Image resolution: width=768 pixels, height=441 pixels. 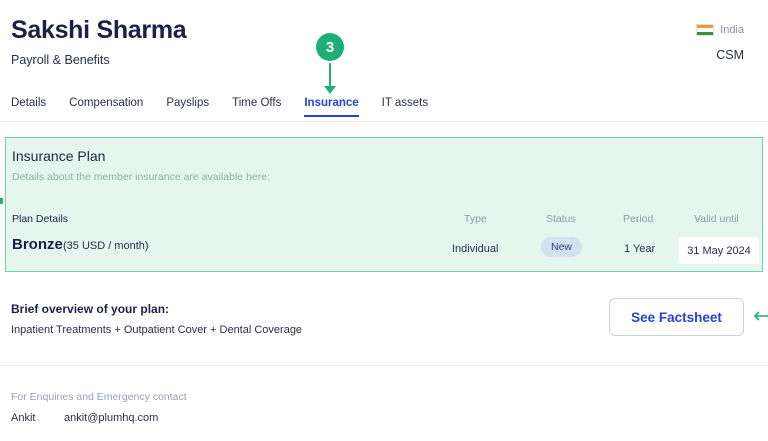 I want to click on profile-name: Sakshi Sharma, so click(x=99, y=30).